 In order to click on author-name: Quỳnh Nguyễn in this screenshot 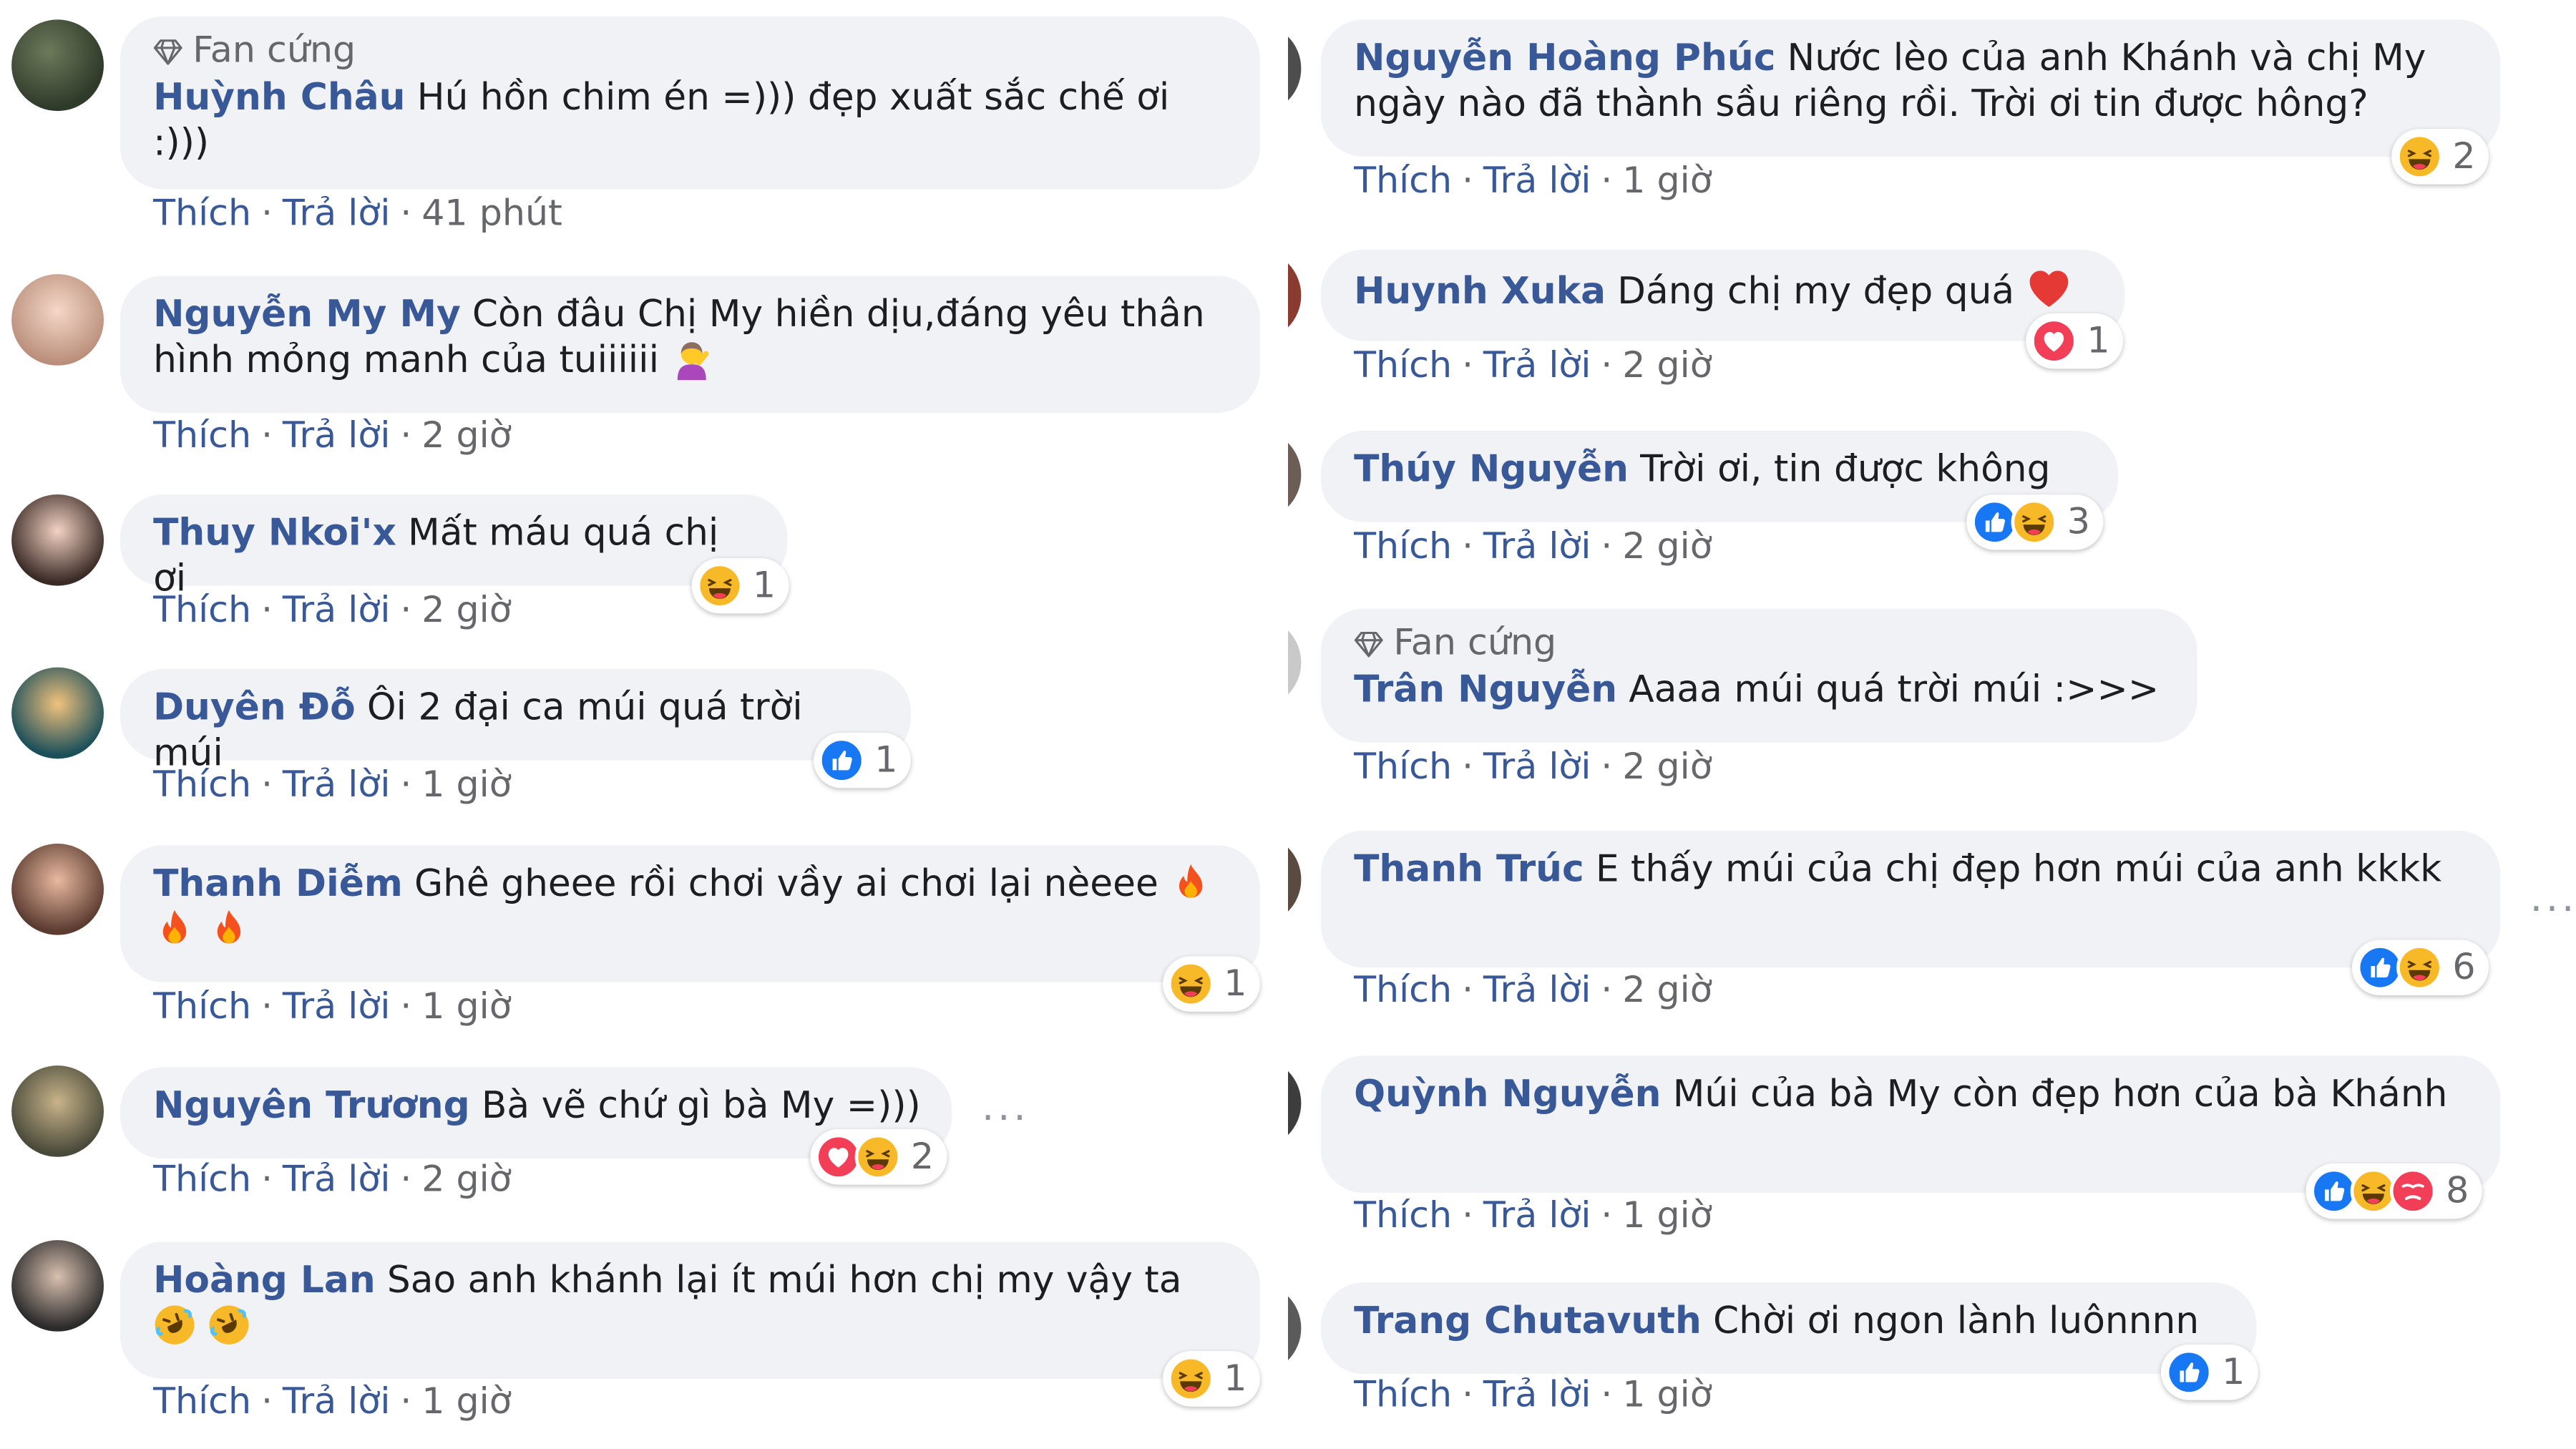, I will do `click(1508, 1095)`.